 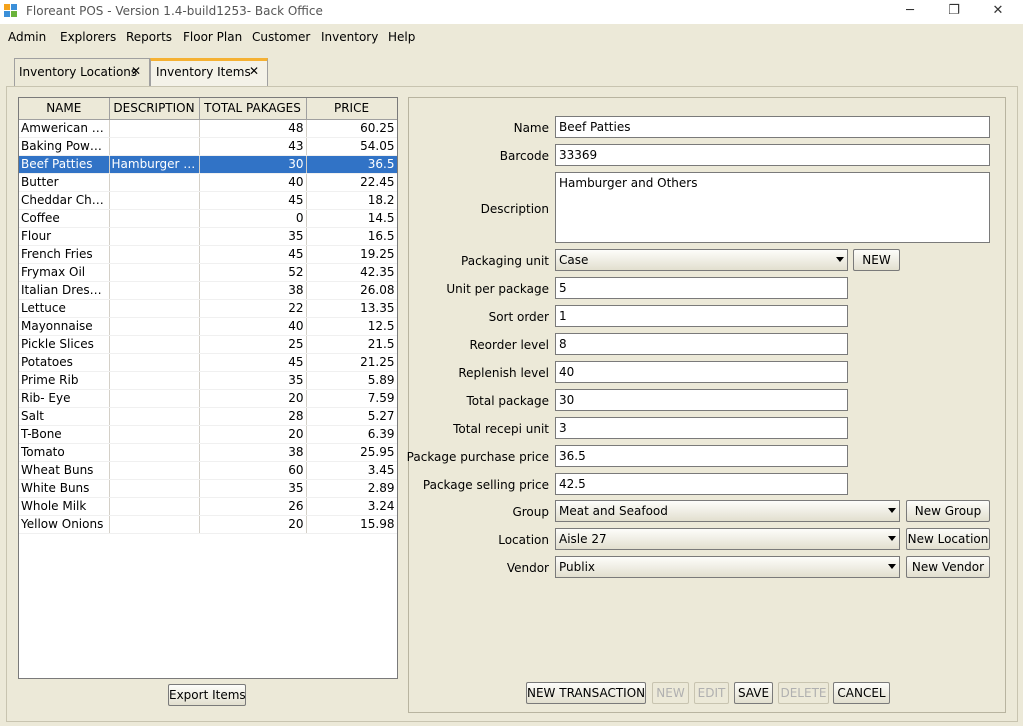 What do you see at coordinates (208, 488) in the screenshot?
I see `table-row: White Buns 35 2.89` at bounding box center [208, 488].